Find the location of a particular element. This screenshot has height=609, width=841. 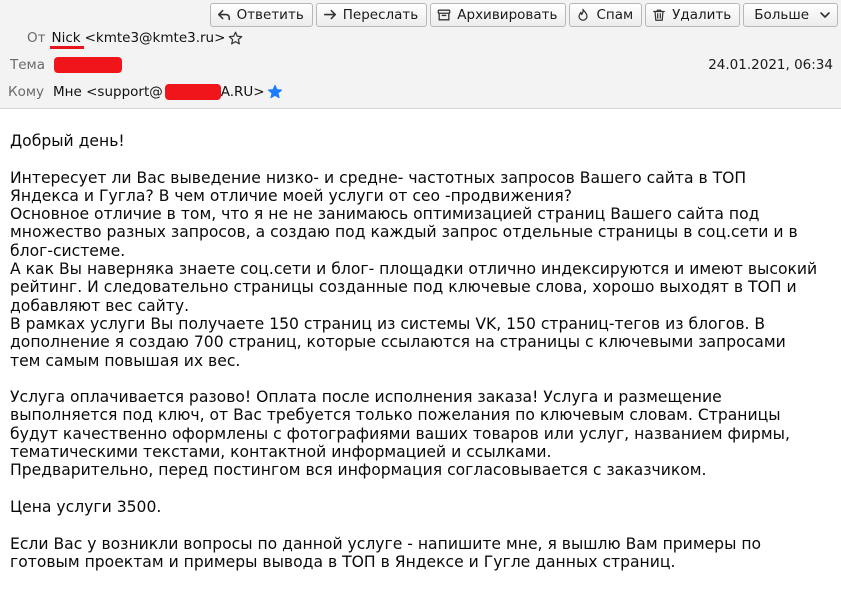

forward-button: Переслать is located at coordinates (371, 15).